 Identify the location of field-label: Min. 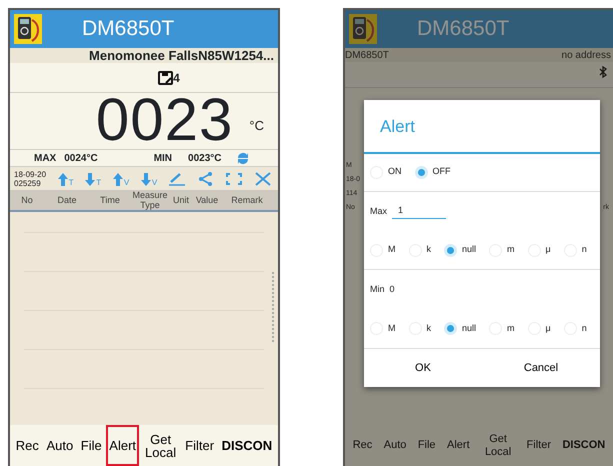
(377, 289).